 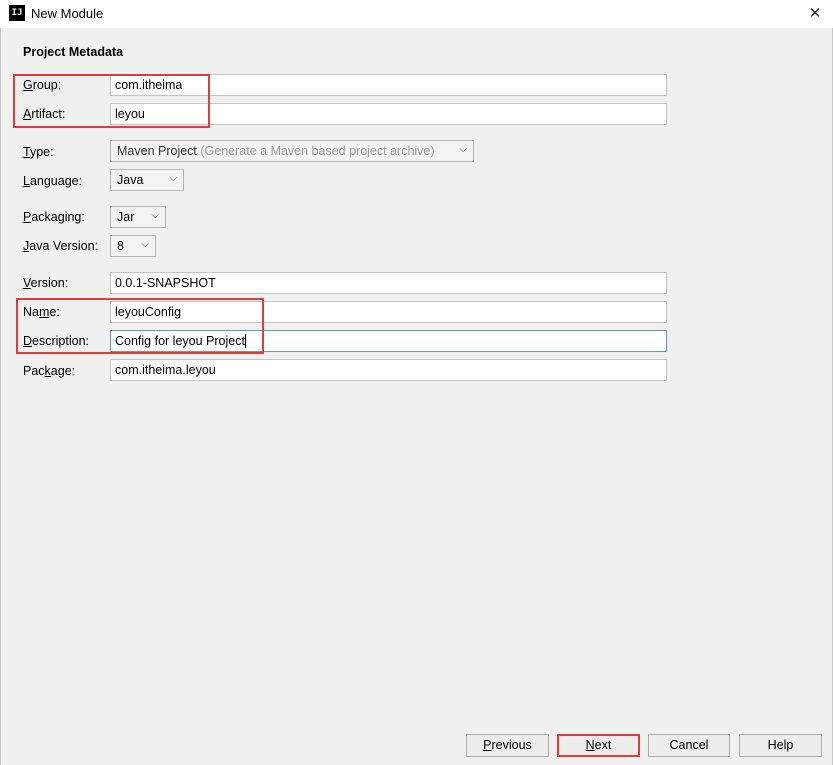 I want to click on help-button: Help, so click(x=780, y=745).